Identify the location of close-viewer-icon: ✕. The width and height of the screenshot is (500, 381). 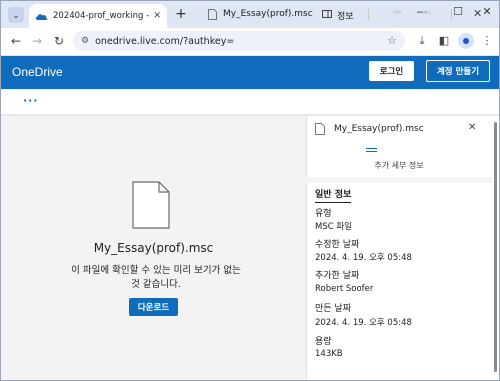
(477, 13).